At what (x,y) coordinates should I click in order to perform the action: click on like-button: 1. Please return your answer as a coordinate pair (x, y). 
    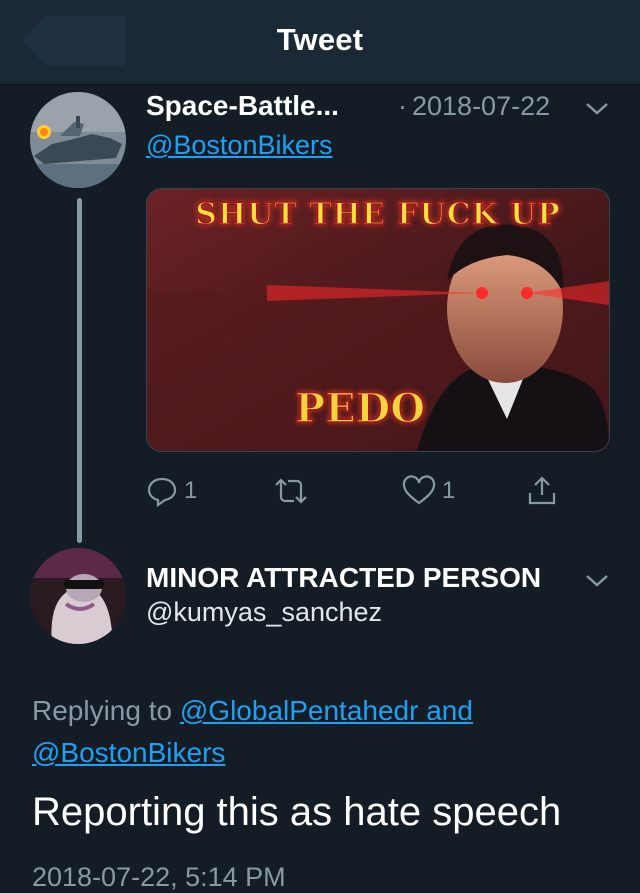
    Looking at the image, I should click on (428, 491).